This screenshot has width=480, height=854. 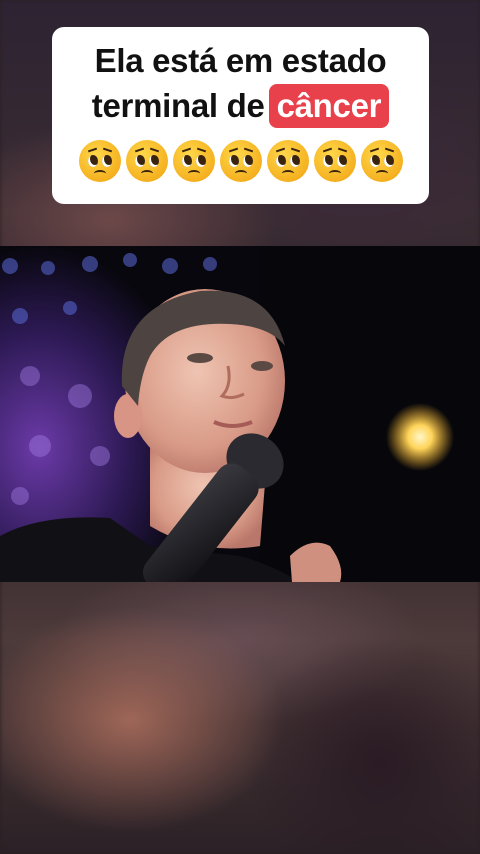 I want to click on caption-line-1: Ela está em estado, so click(x=240, y=60).